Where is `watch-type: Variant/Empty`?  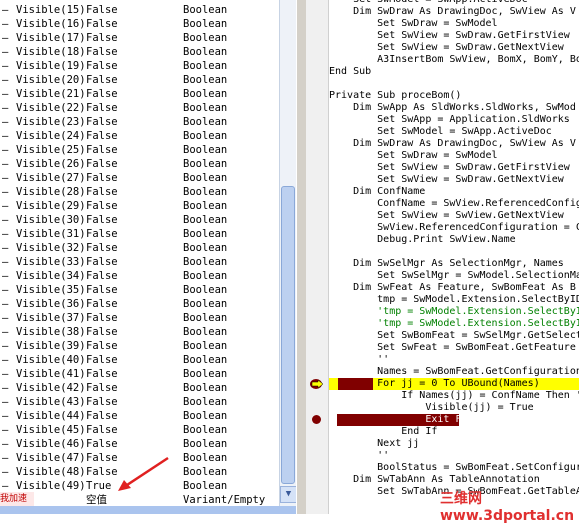
watch-type: Variant/Empty is located at coordinates (224, 500).